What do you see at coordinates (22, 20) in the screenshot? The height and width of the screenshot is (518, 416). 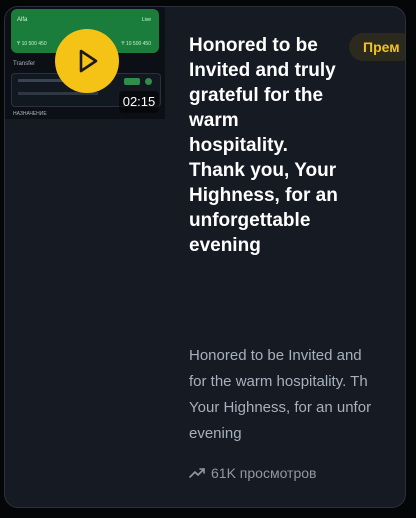 I see `thumbnail-text: Alfa` at bounding box center [22, 20].